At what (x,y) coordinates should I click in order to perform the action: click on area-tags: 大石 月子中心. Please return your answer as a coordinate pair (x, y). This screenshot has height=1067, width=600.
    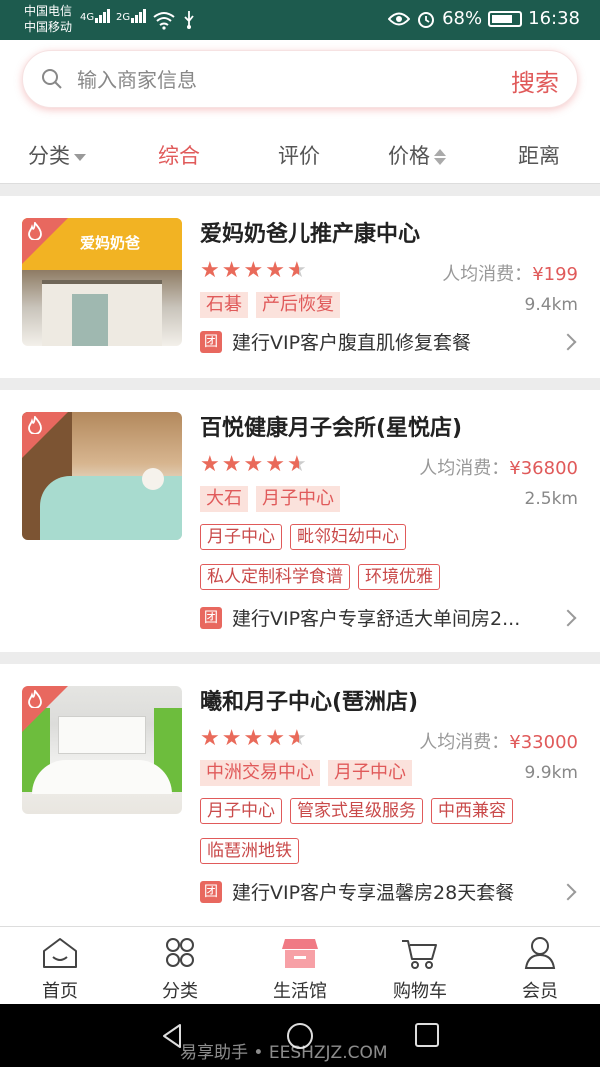
    Looking at the image, I should click on (270, 499).